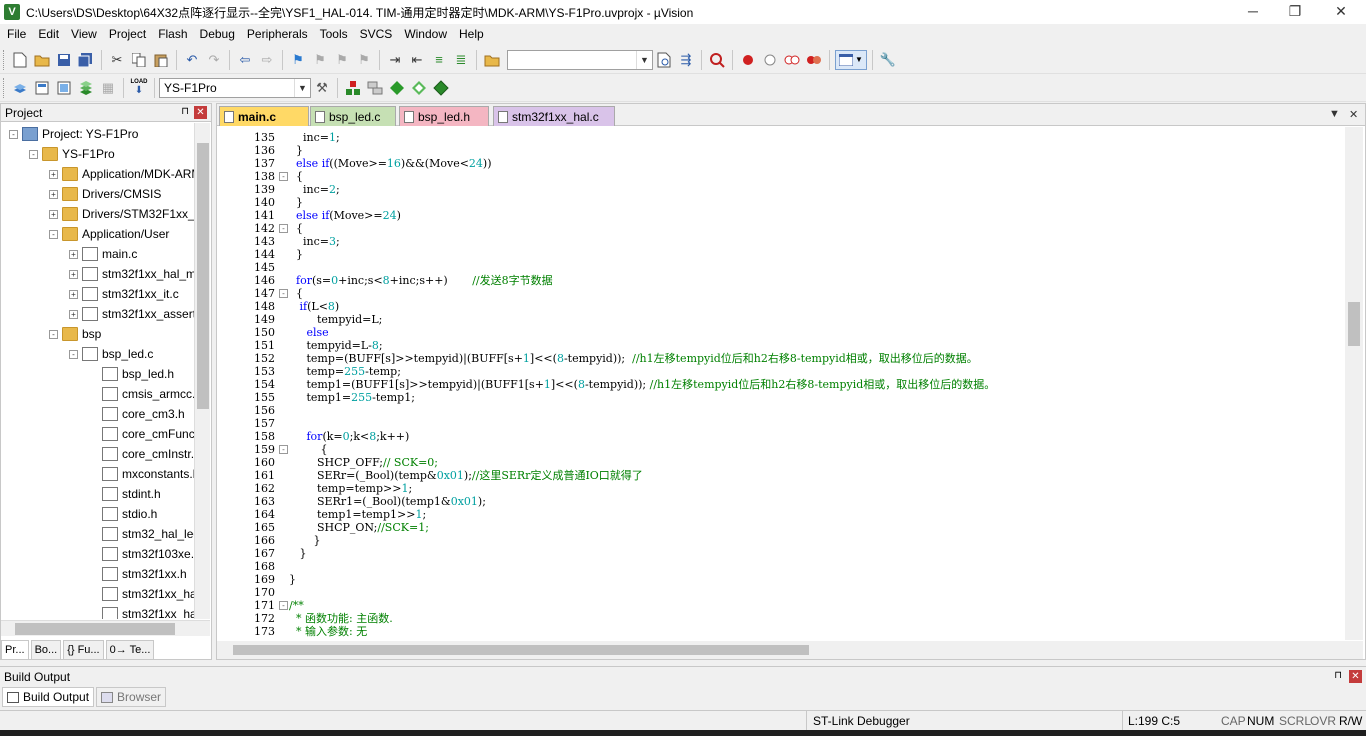 The width and height of the screenshot is (1366, 736). What do you see at coordinates (235, 87) in the screenshot?
I see `target-select: YS-F1Pro ▼` at bounding box center [235, 87].